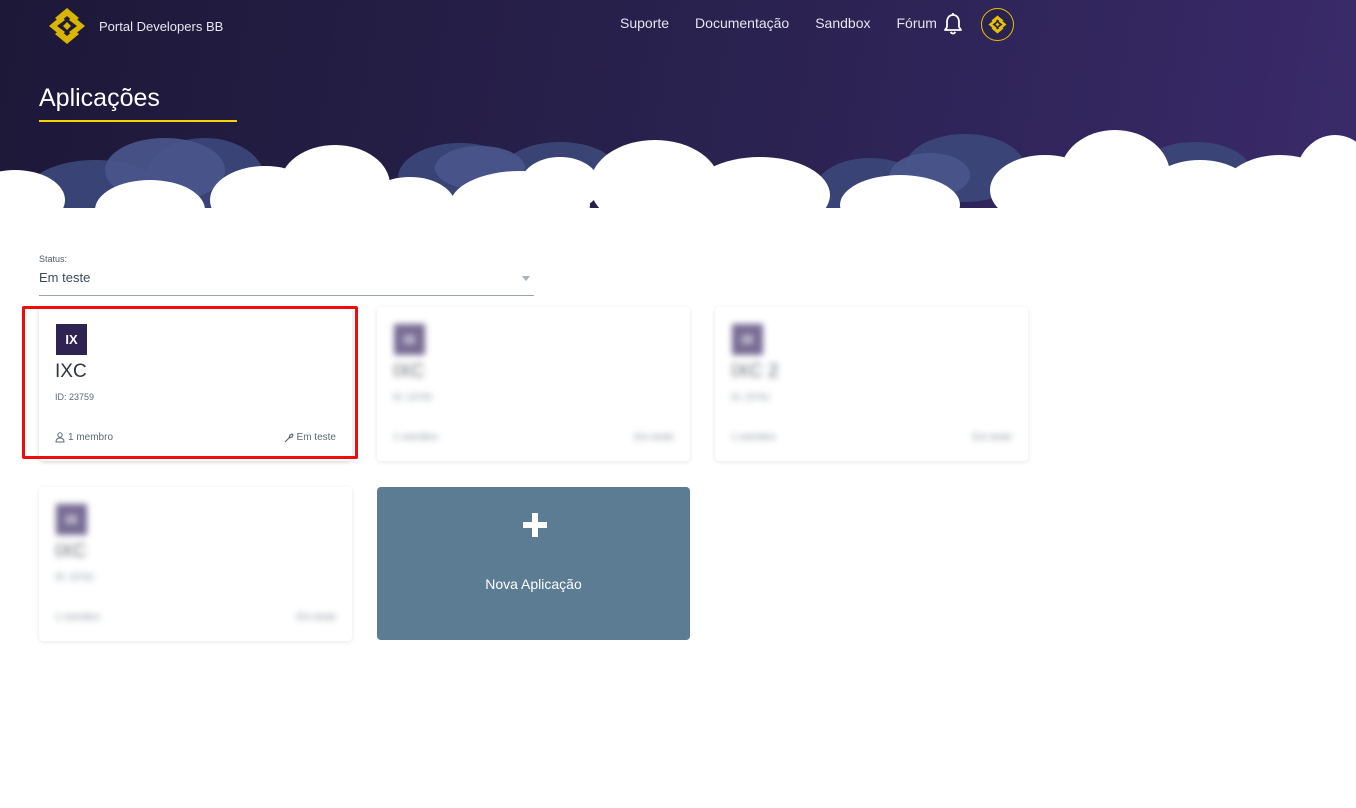 The width and height of the screenshot is (1356, 808). I want to click on app-id: ID: 23759, so click(75, 397).